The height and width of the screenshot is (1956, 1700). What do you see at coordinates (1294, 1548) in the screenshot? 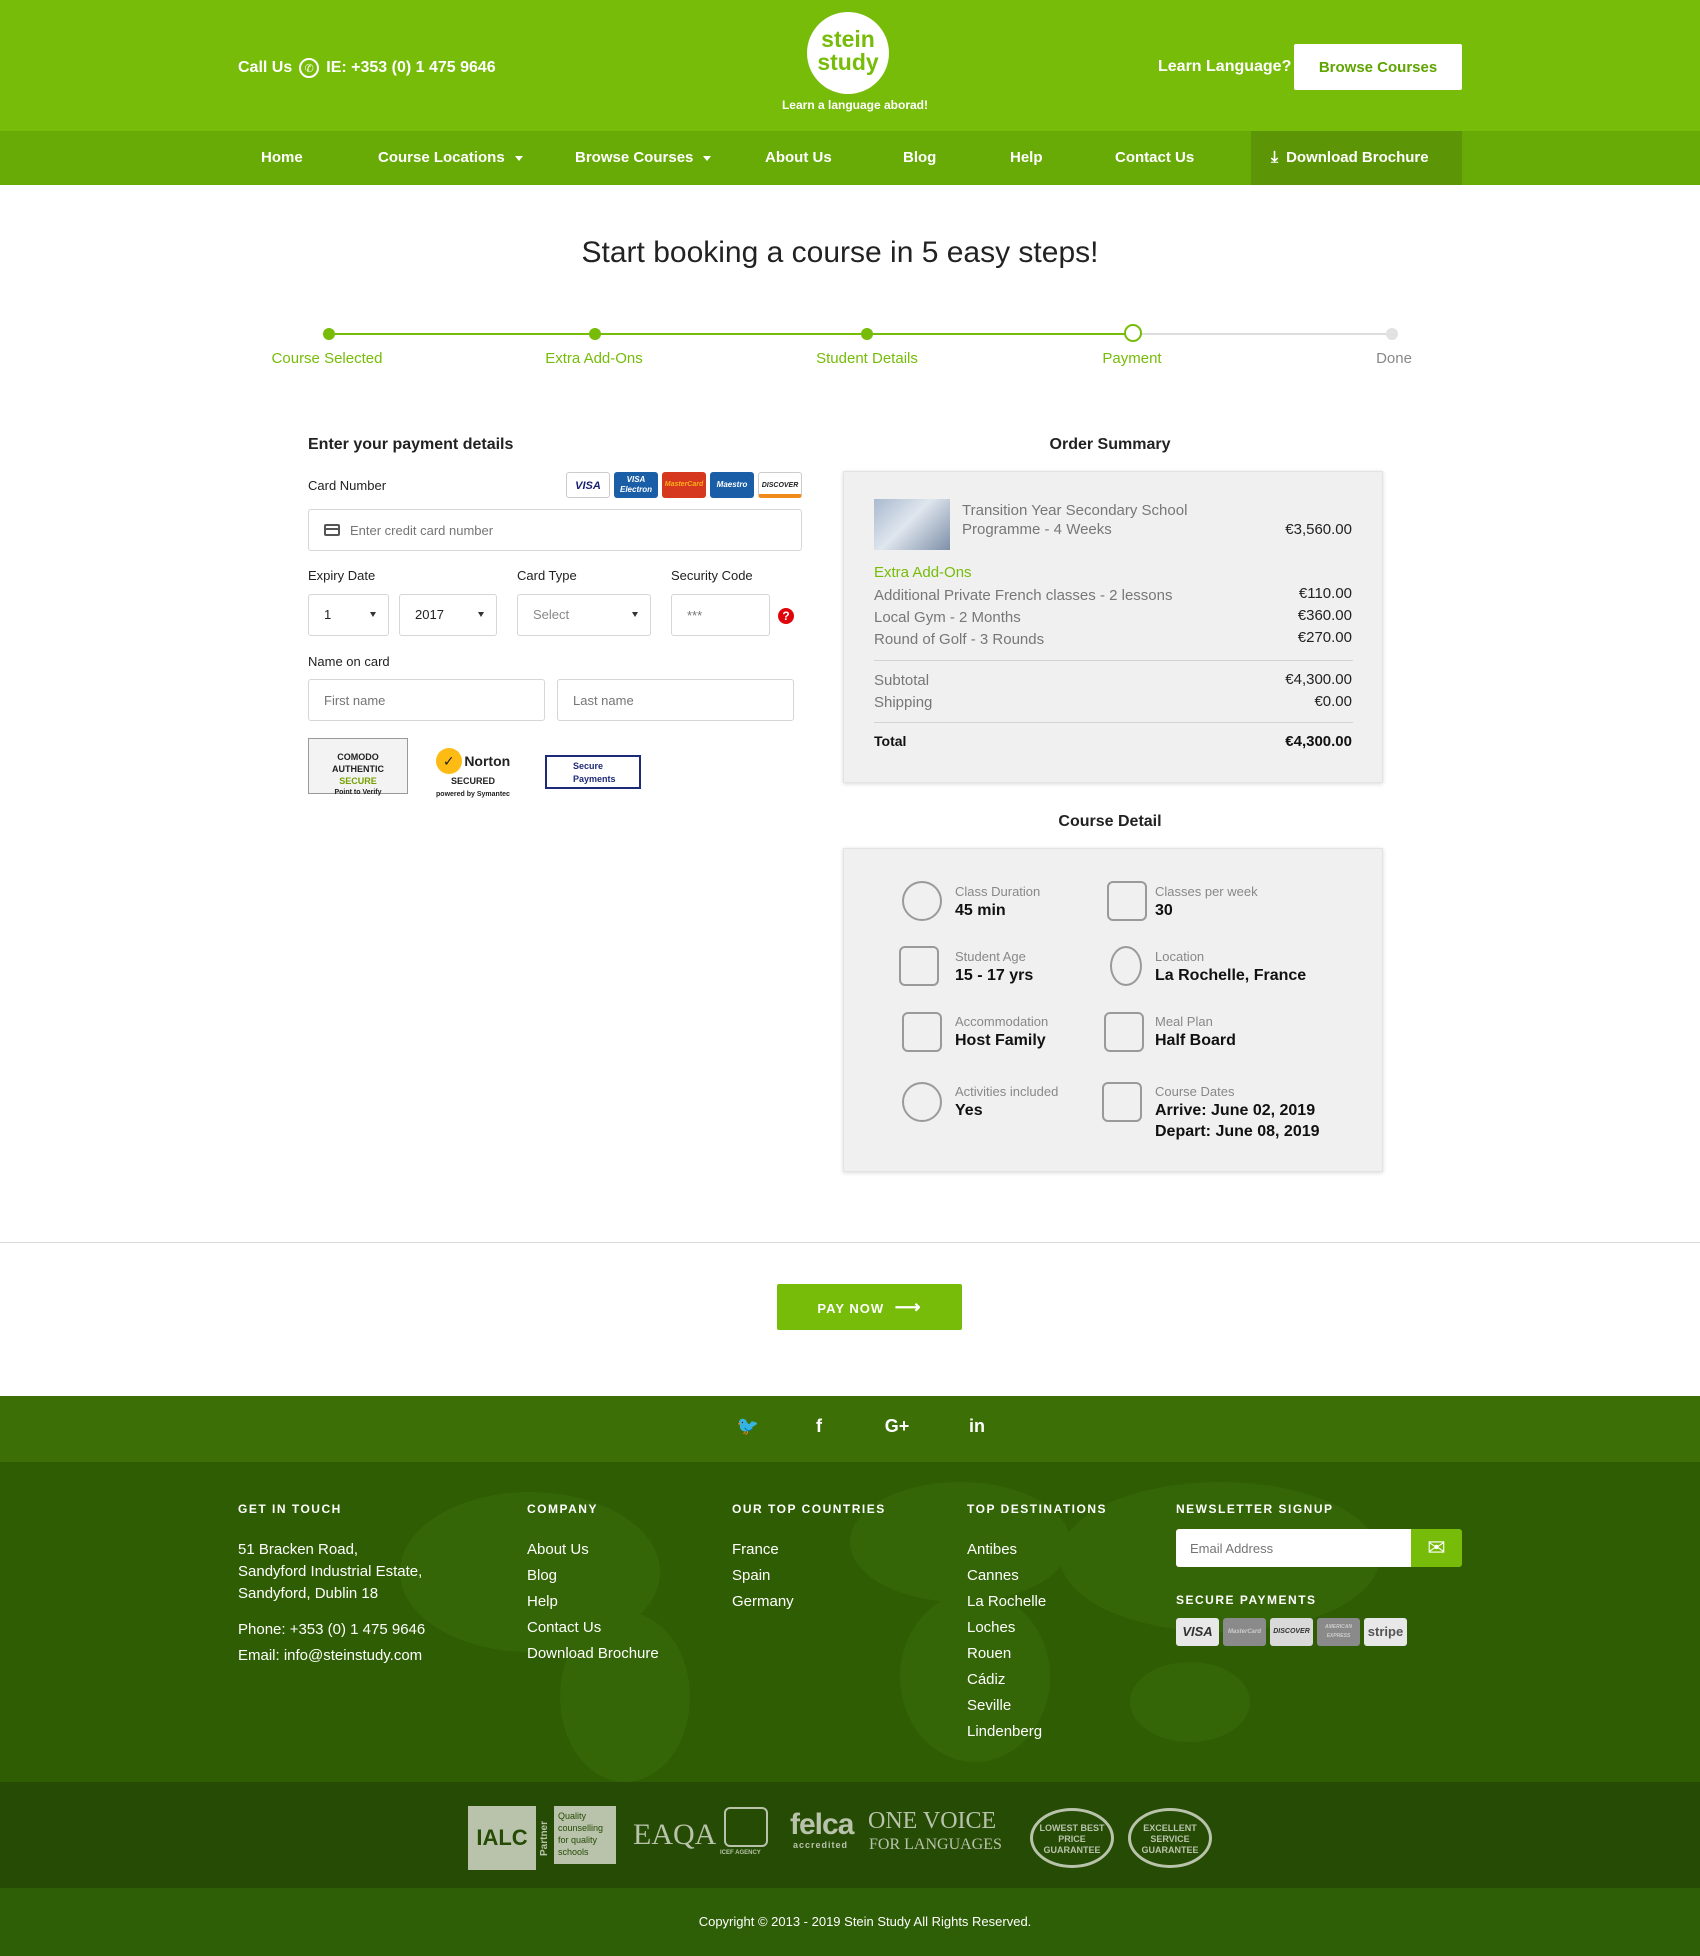
I see `newsletter-email-input` at bounding box center [1294, 1548].